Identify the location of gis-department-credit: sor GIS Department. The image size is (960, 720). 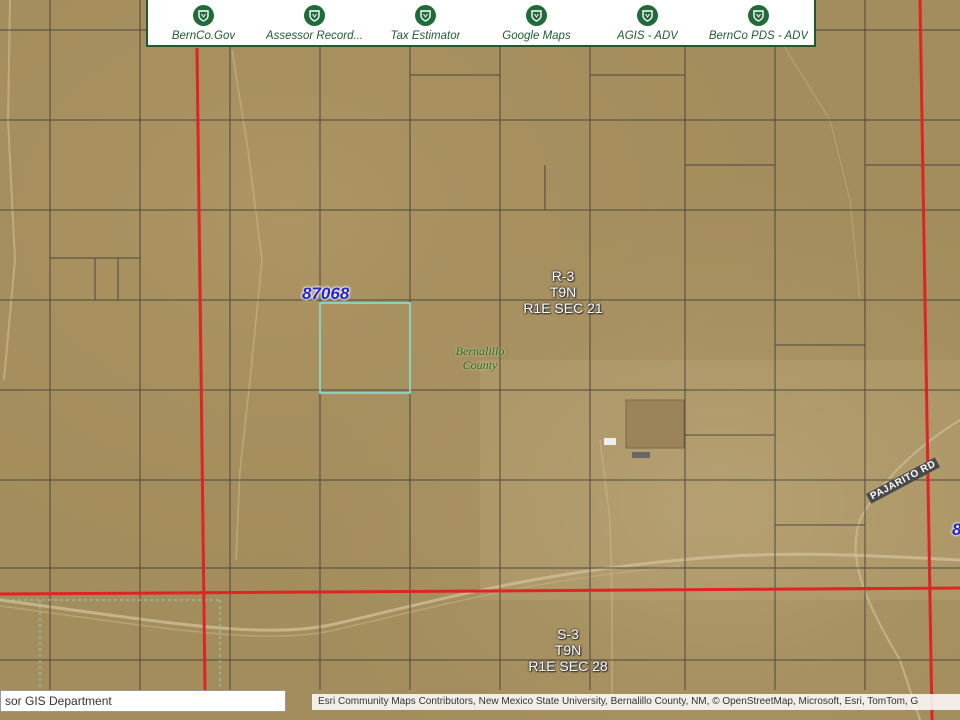
(143, 701).